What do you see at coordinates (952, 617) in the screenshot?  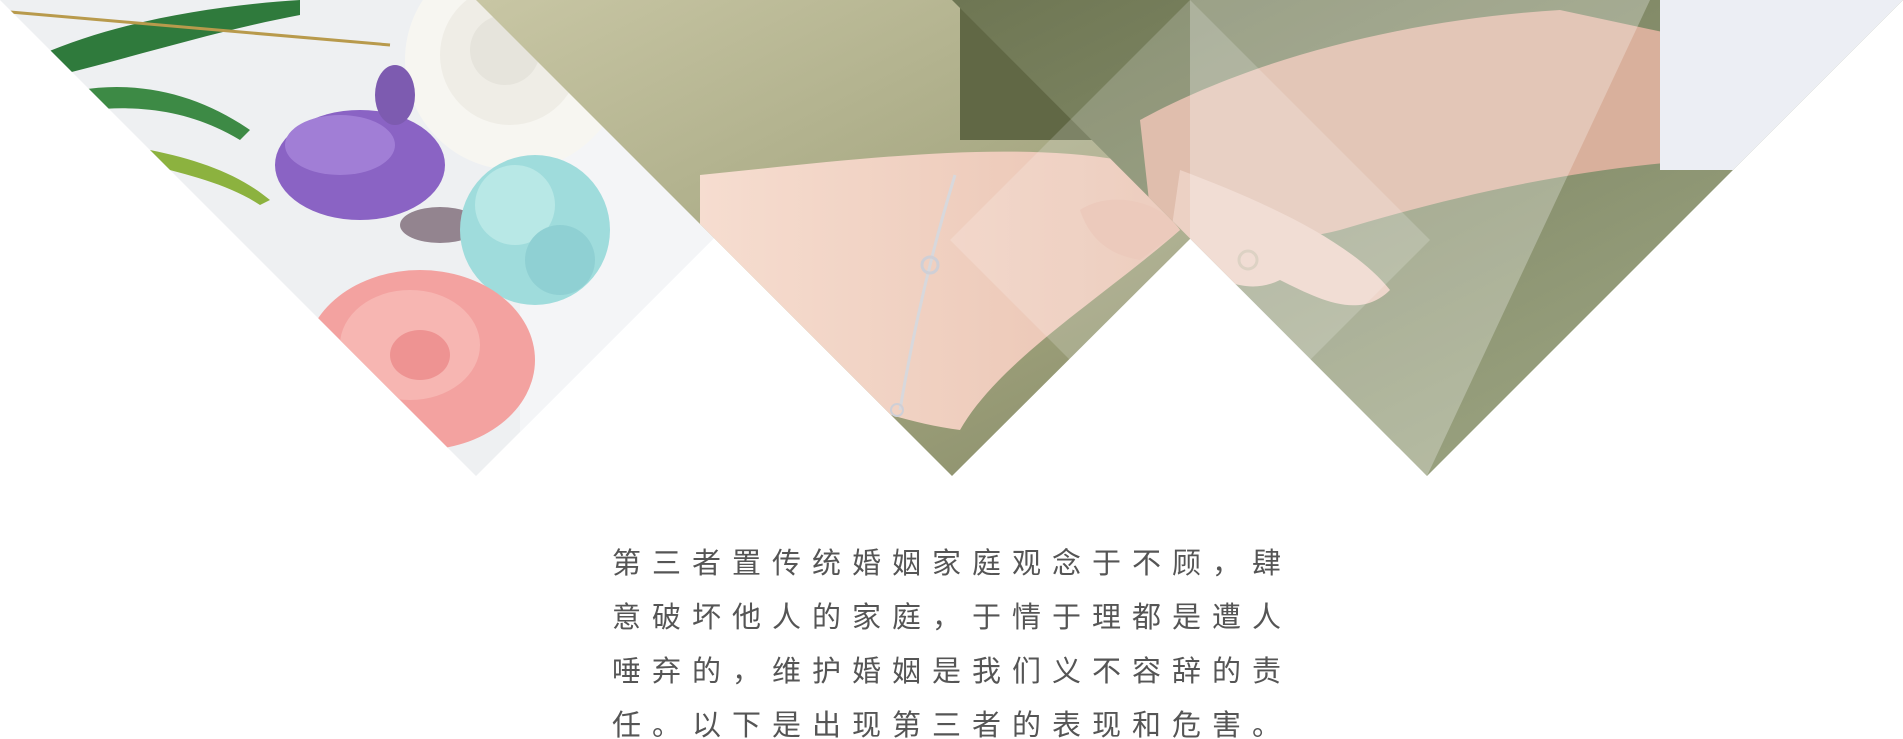 I see `intro-line: 意破坏他人的家庭，于情于理都是遭人` at bounding box center [952, 617].